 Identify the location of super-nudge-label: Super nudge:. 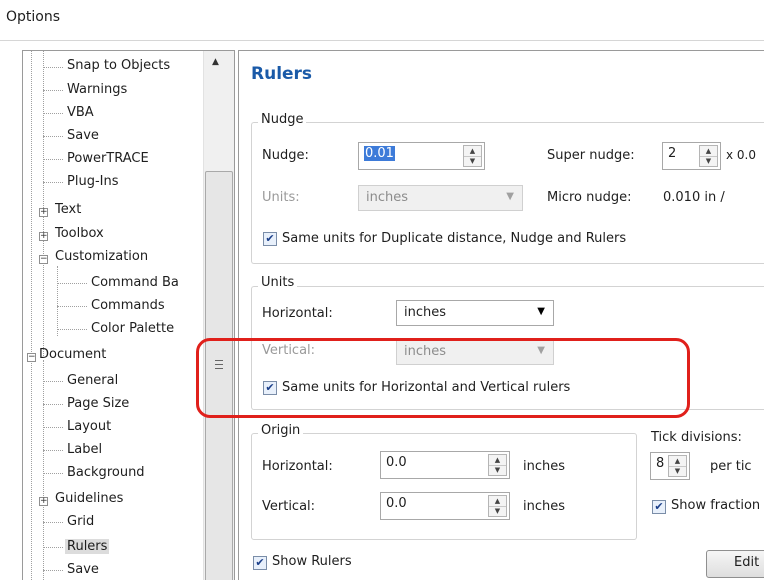
(591, 155).